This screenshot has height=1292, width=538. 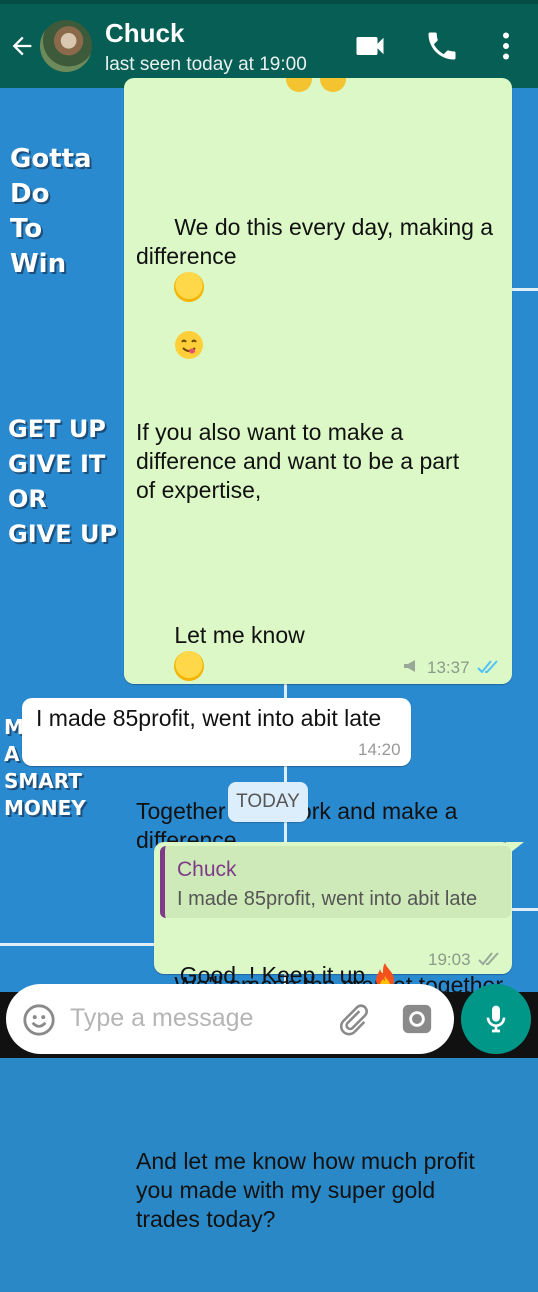 What do you see at coordinates (144, 33) in the screenshot?
I see `contact-name: Chuck` at bounding box center [144, 33].